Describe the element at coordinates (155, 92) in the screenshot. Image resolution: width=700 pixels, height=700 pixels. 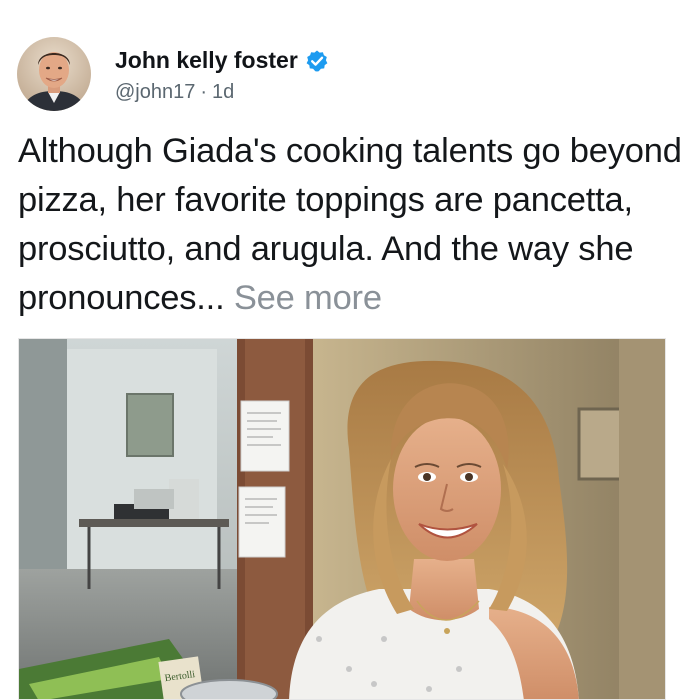
I see `author-handle: @john17` at that location.